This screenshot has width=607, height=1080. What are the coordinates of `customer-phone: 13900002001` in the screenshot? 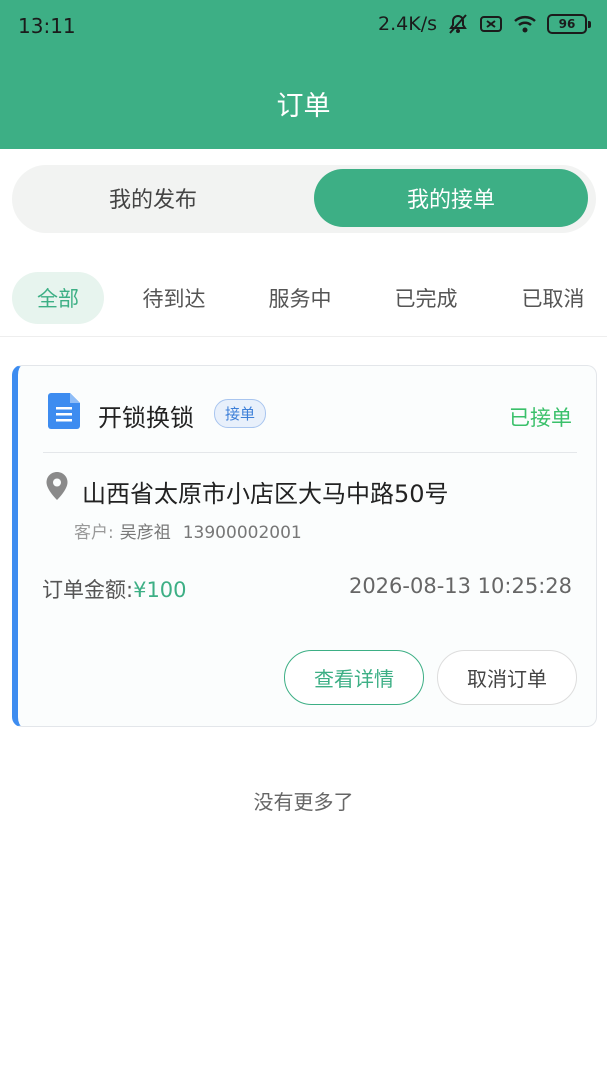 It's located at (242, 533).